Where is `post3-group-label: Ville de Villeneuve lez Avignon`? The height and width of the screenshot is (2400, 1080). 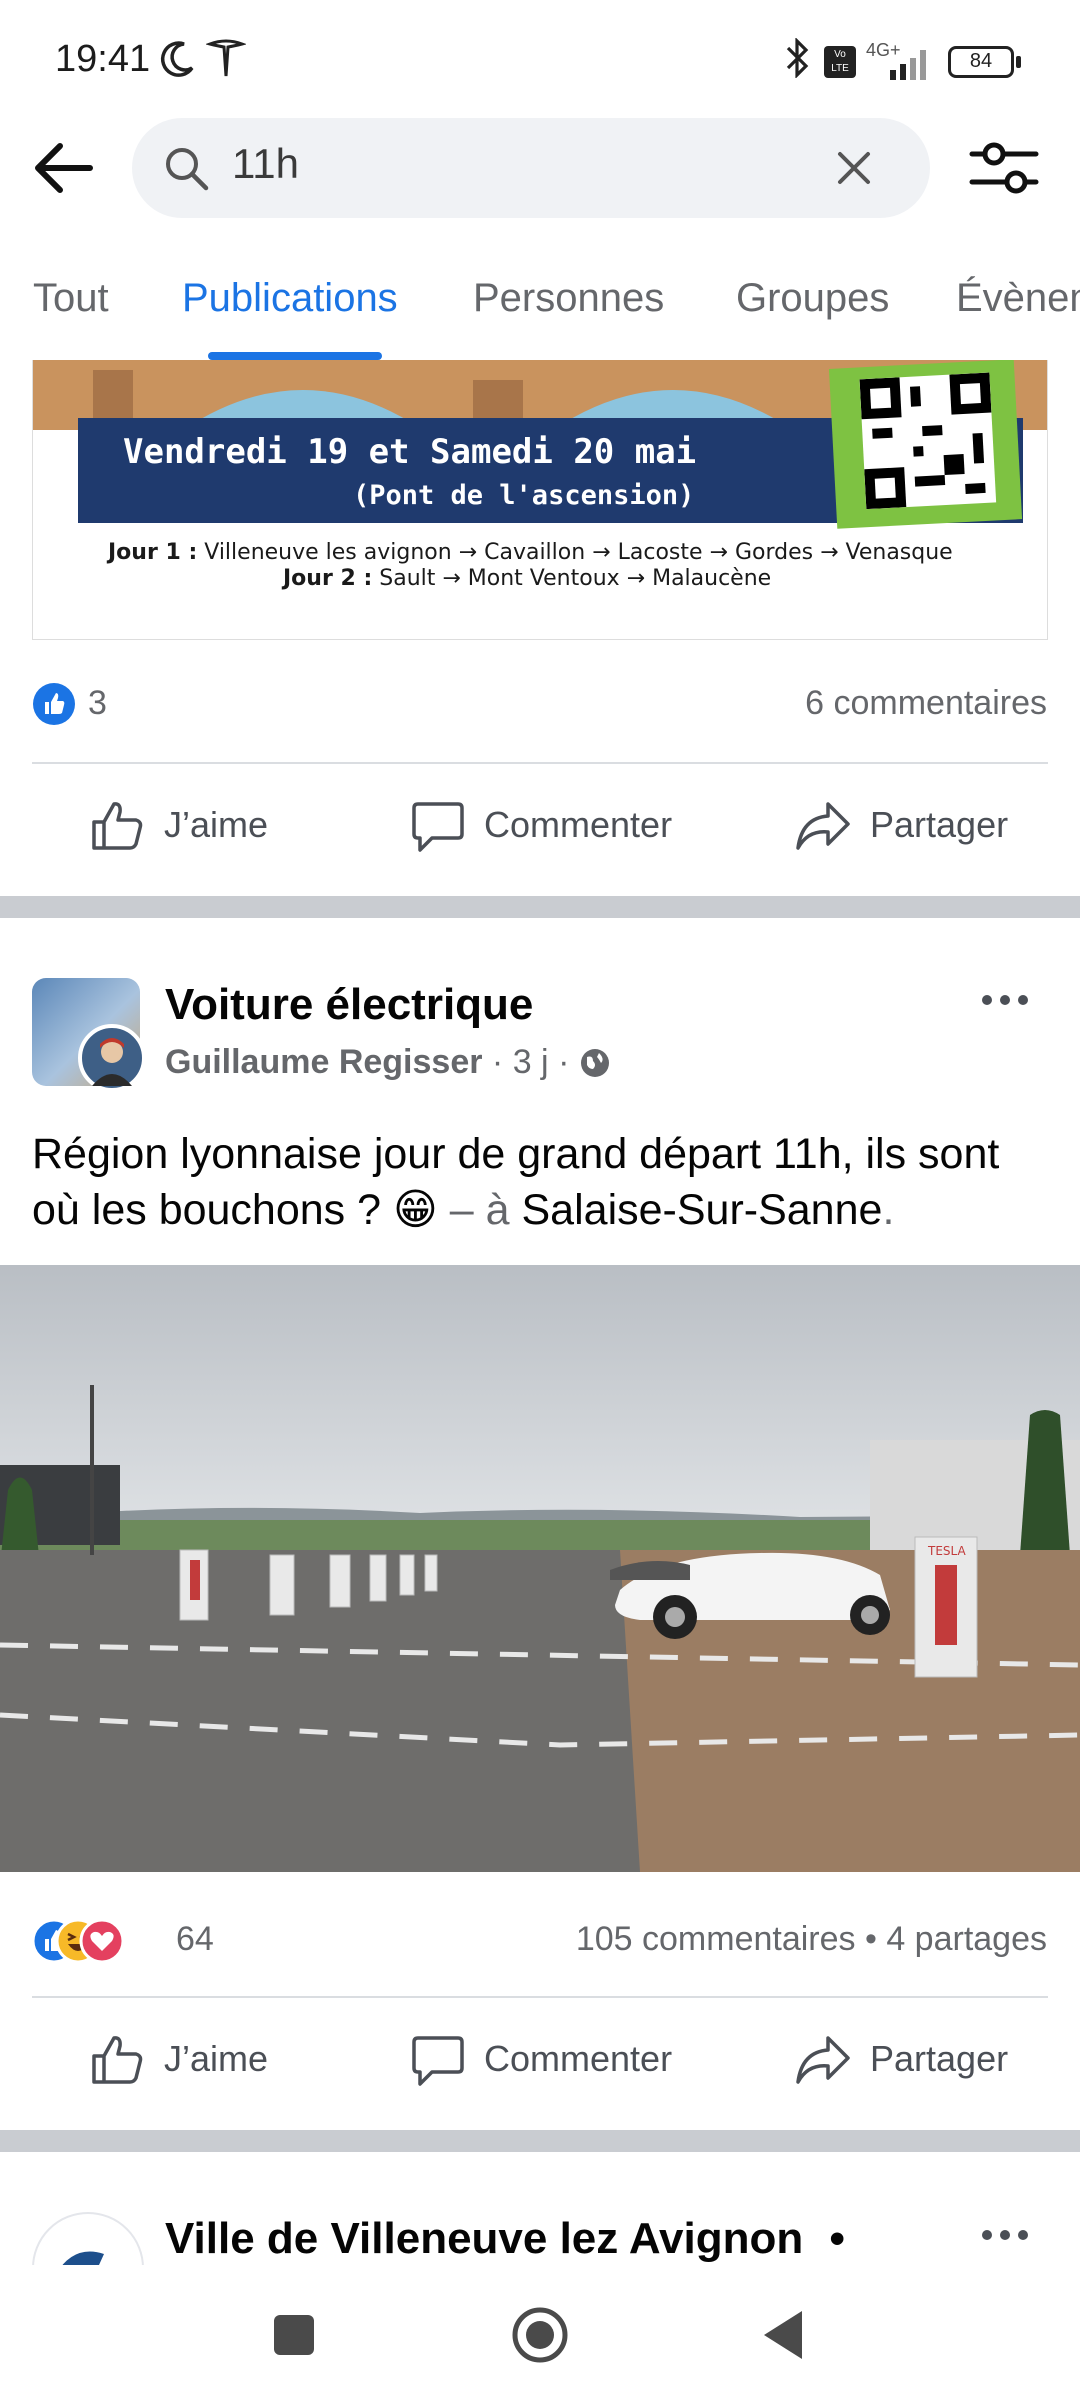 post3-group-label: Ville de Villeneuve lez Avignon is located at coordinates (484, 2238).